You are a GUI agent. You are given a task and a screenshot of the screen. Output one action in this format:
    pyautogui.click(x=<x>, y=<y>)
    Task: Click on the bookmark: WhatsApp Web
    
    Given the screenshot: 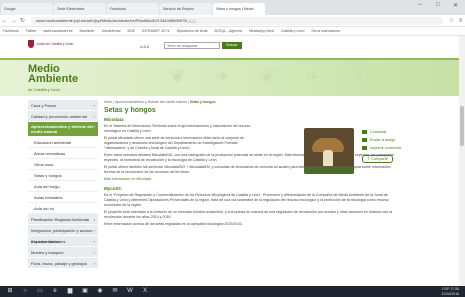 What is the action you would take?
    pyautogui.click(x=261, y=31)
    